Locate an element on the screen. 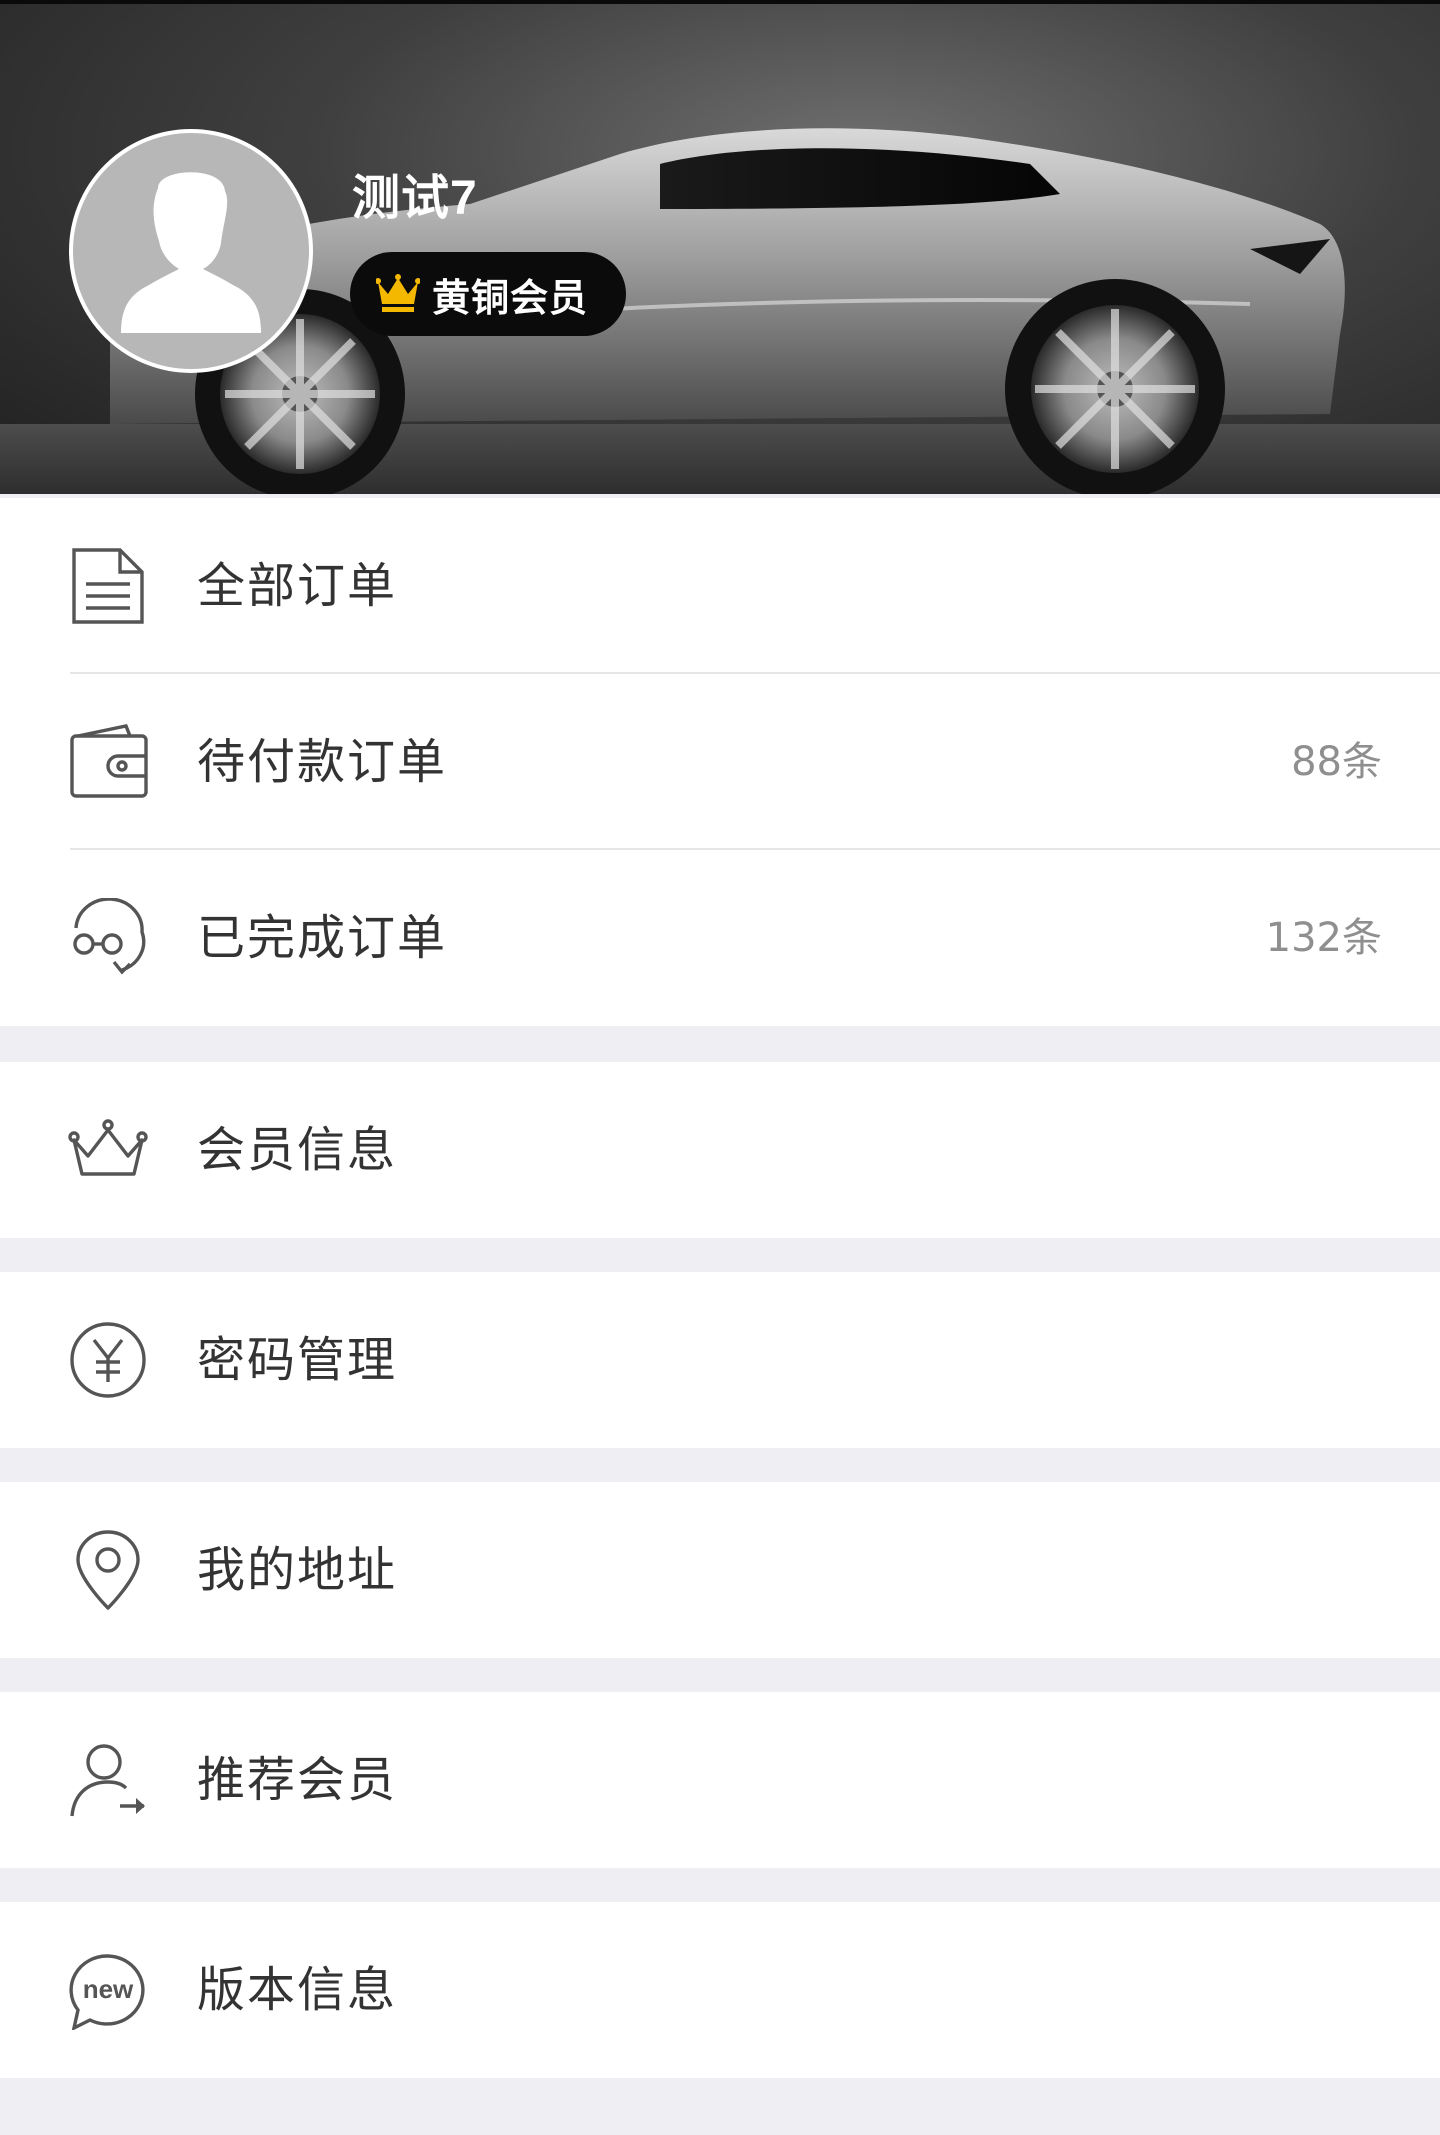 The image size is (1440, 2135). pending-orders-count: 88条 is located at coordinates (1336, 762).